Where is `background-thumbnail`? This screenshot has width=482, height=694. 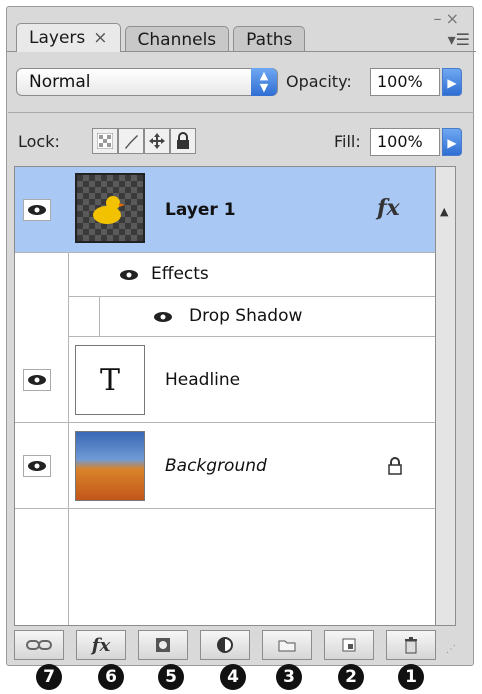 background-thumbnail is located at coordinates (110, 466).